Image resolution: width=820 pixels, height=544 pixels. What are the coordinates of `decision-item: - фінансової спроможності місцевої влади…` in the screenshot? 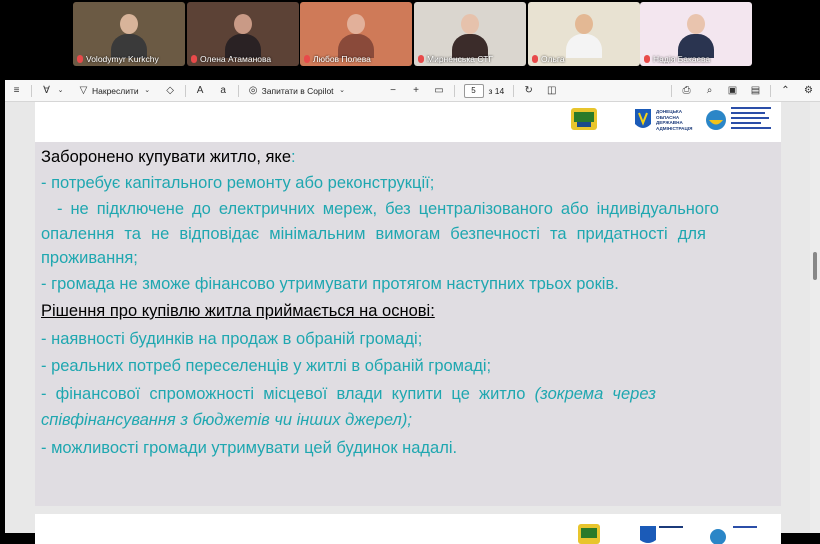 It's located at (348, 394).